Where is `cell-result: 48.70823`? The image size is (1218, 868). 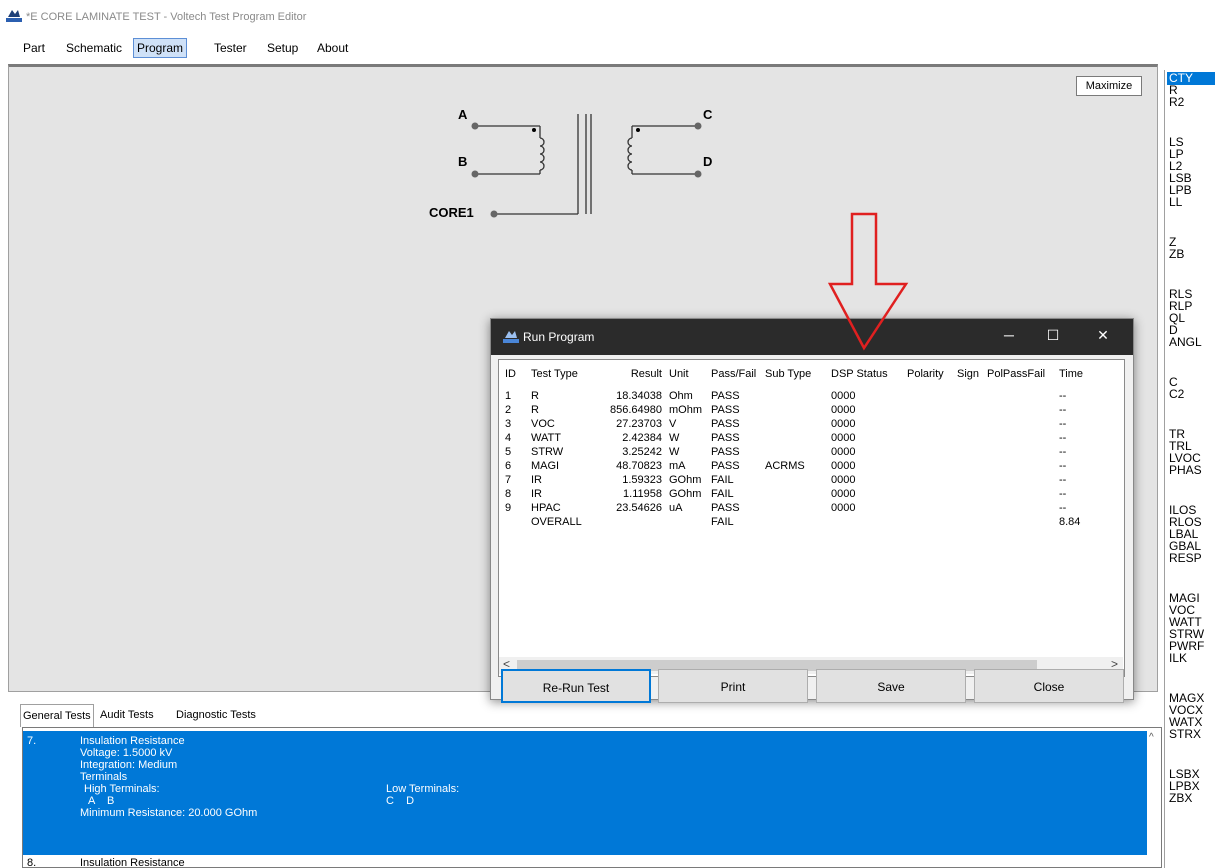 cell-result: 48.70823 is located at coordinates (639, 466).